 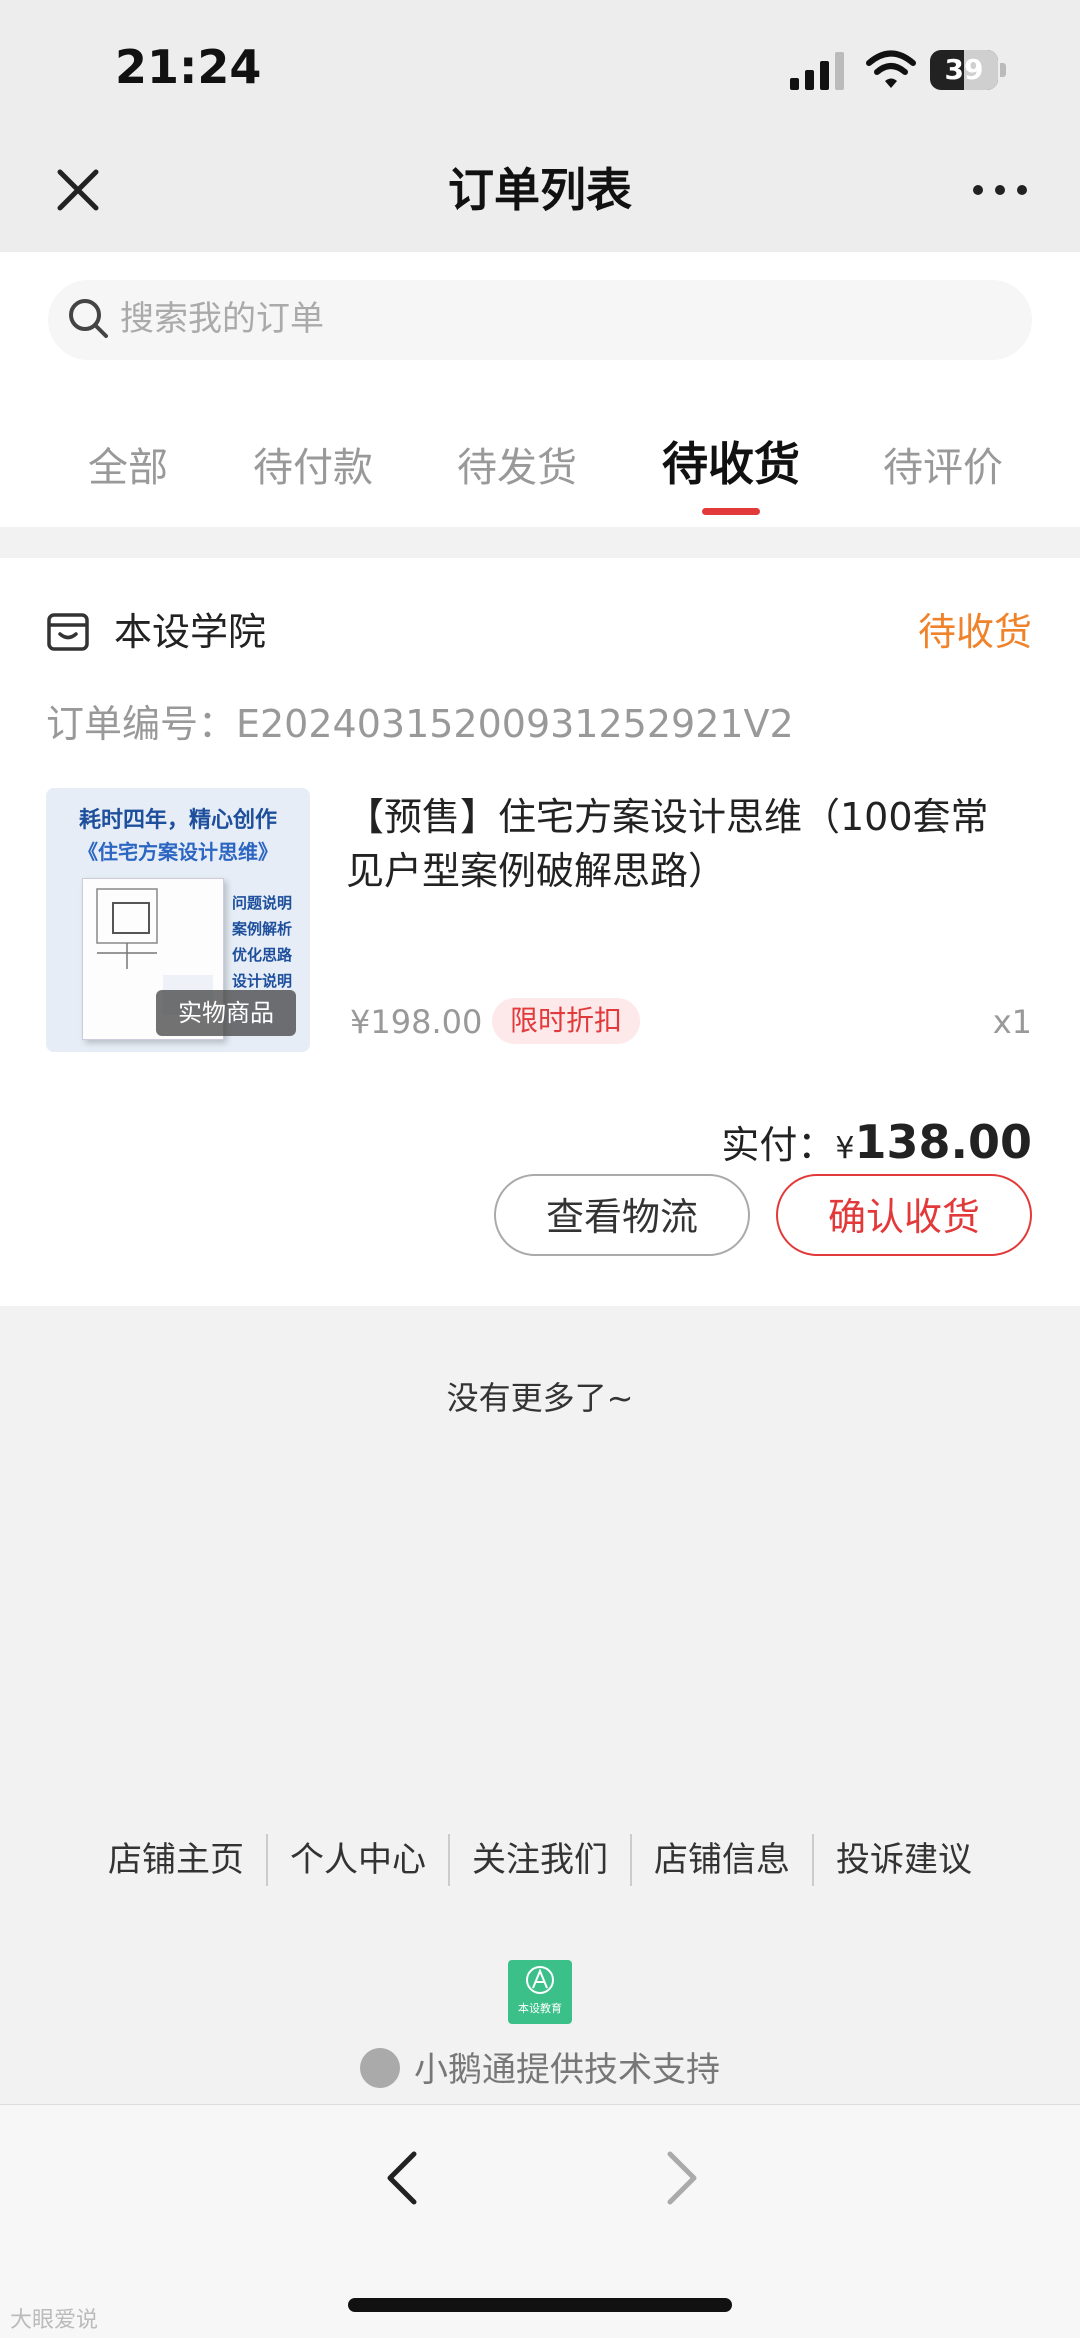 I want to click on order-number: 订单编号：E20240315200931252921V2, so click(x=420, y=724).